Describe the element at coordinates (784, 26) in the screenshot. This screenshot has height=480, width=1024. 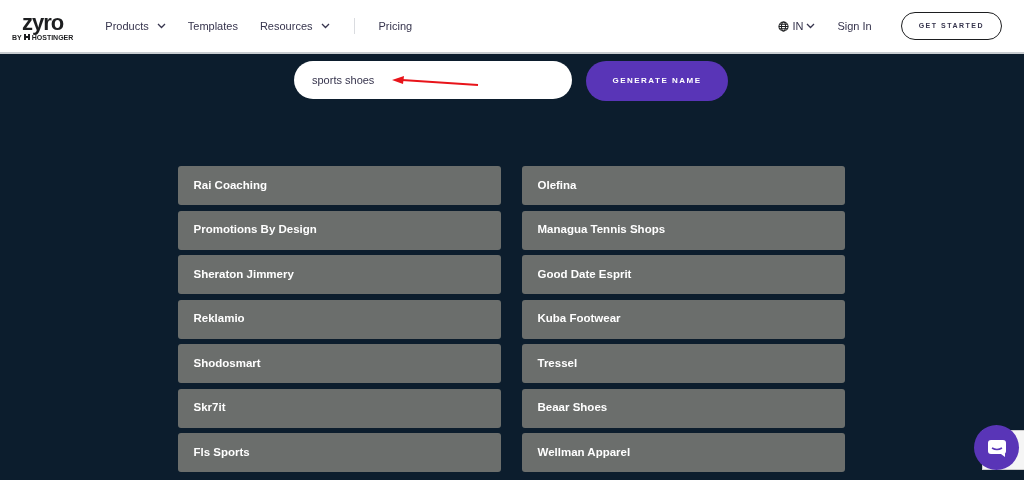
I see `globe-icon` at that location.